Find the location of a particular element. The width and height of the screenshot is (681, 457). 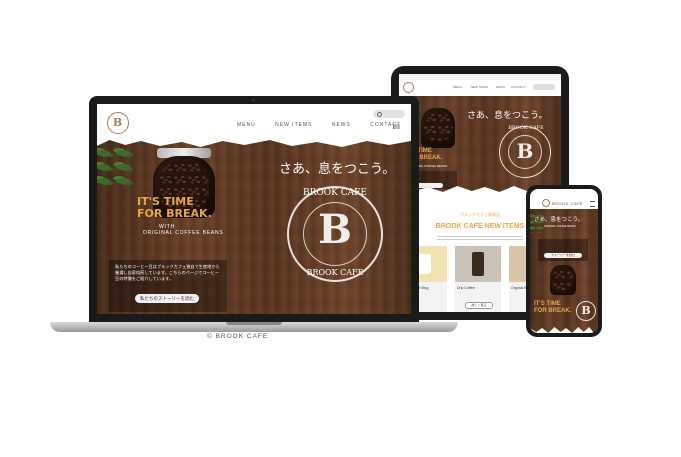

phone-logo is located at coordinates (546, 203).